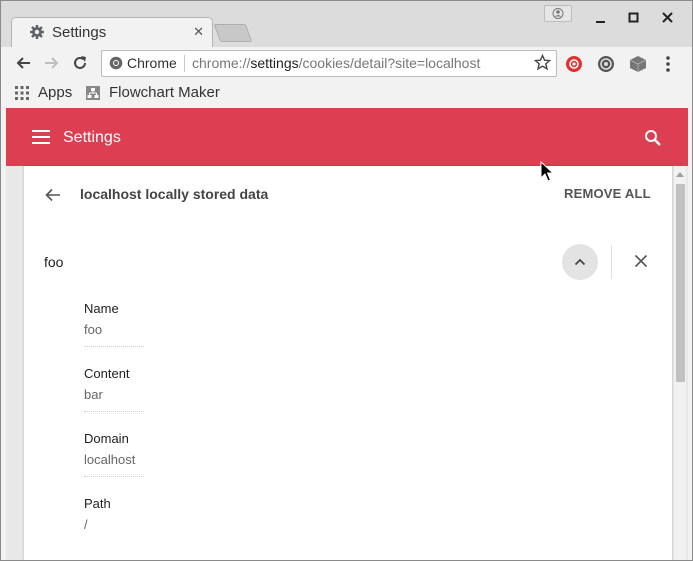 This screenshot has height=561, width=693. Describe the element at coordinates (114, 389) in the screenshot. I see `cookie-field-content: Content bar` at that location.